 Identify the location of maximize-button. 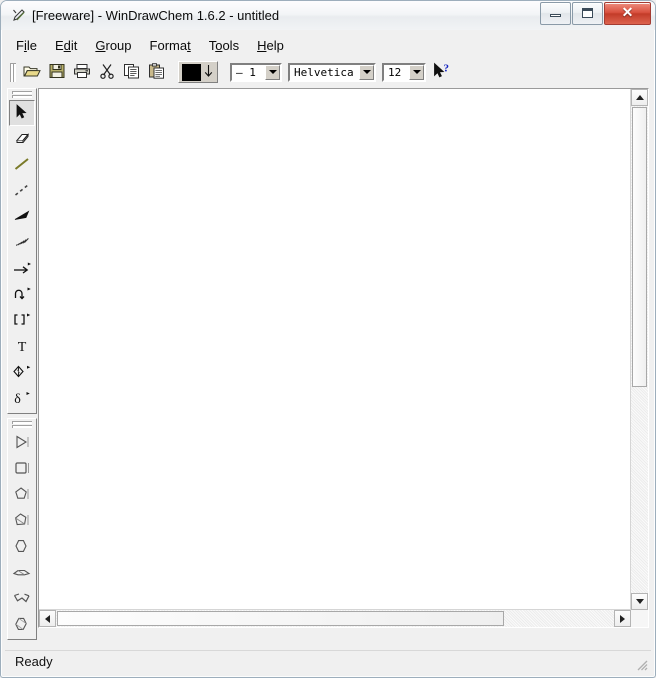
(587, 13).